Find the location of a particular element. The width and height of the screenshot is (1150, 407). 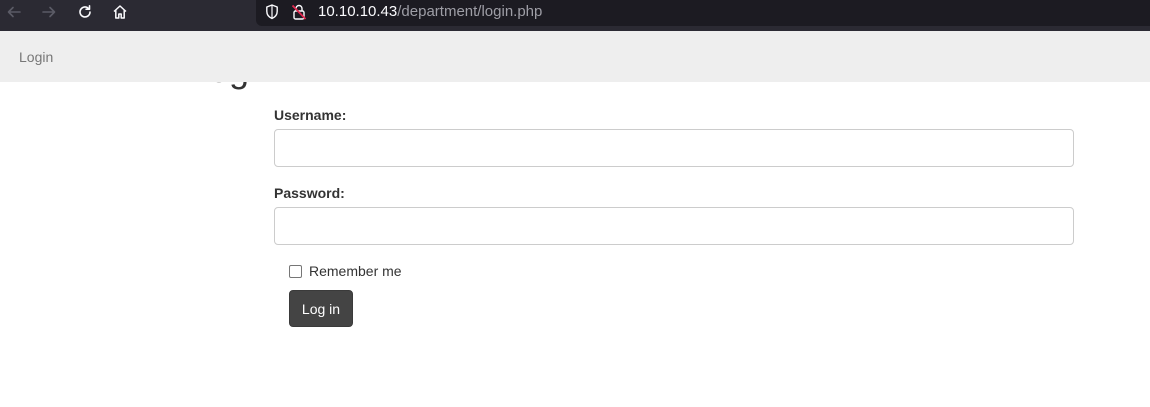

reload-icon is located at coordinates (85, 11).